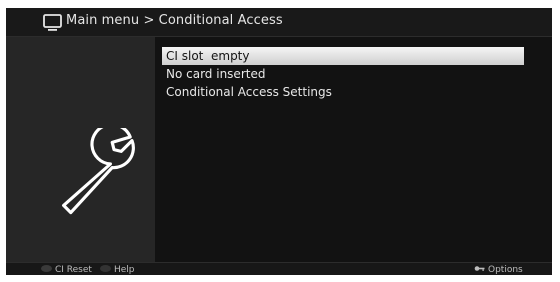 The width and height of the screenshot is (560, 282). Describe the element at coordinates (208, 56) in the screenshot. I see `menu-item-label: CI slot empty` at that location.